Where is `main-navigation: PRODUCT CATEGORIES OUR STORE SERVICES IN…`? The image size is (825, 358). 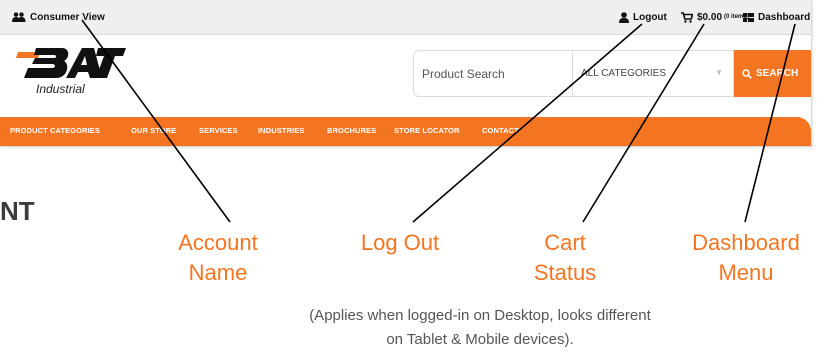
main-navigation: PRODUCT CATEGORIES OUR STORE SERVICES IN… is located at coordinates (405, 131).